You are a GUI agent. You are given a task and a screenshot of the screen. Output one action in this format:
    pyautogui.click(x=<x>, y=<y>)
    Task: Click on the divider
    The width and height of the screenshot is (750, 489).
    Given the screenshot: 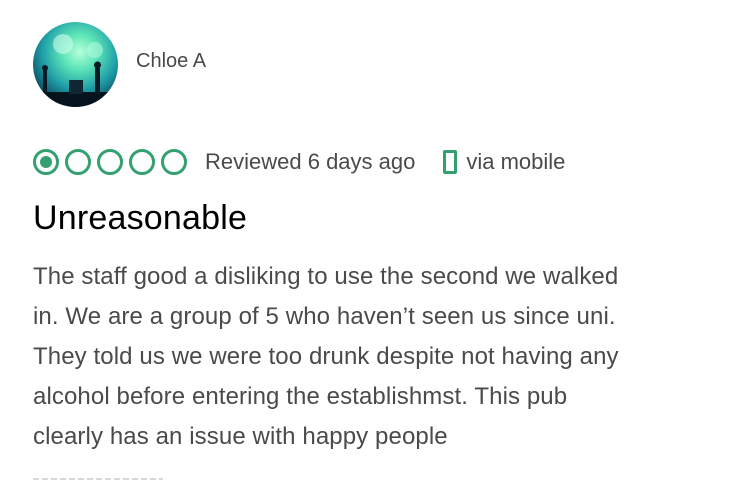 What is the action you would take?
    pyautogui.click(x=98, y=479)
    